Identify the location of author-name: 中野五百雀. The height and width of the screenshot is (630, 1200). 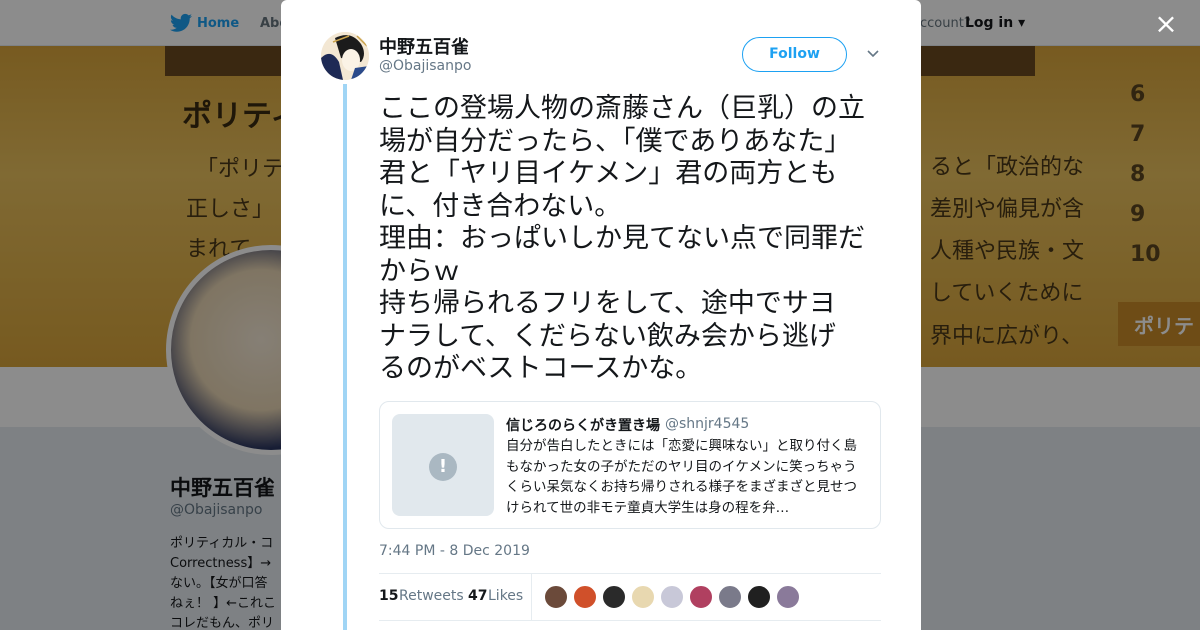
(424, 46).